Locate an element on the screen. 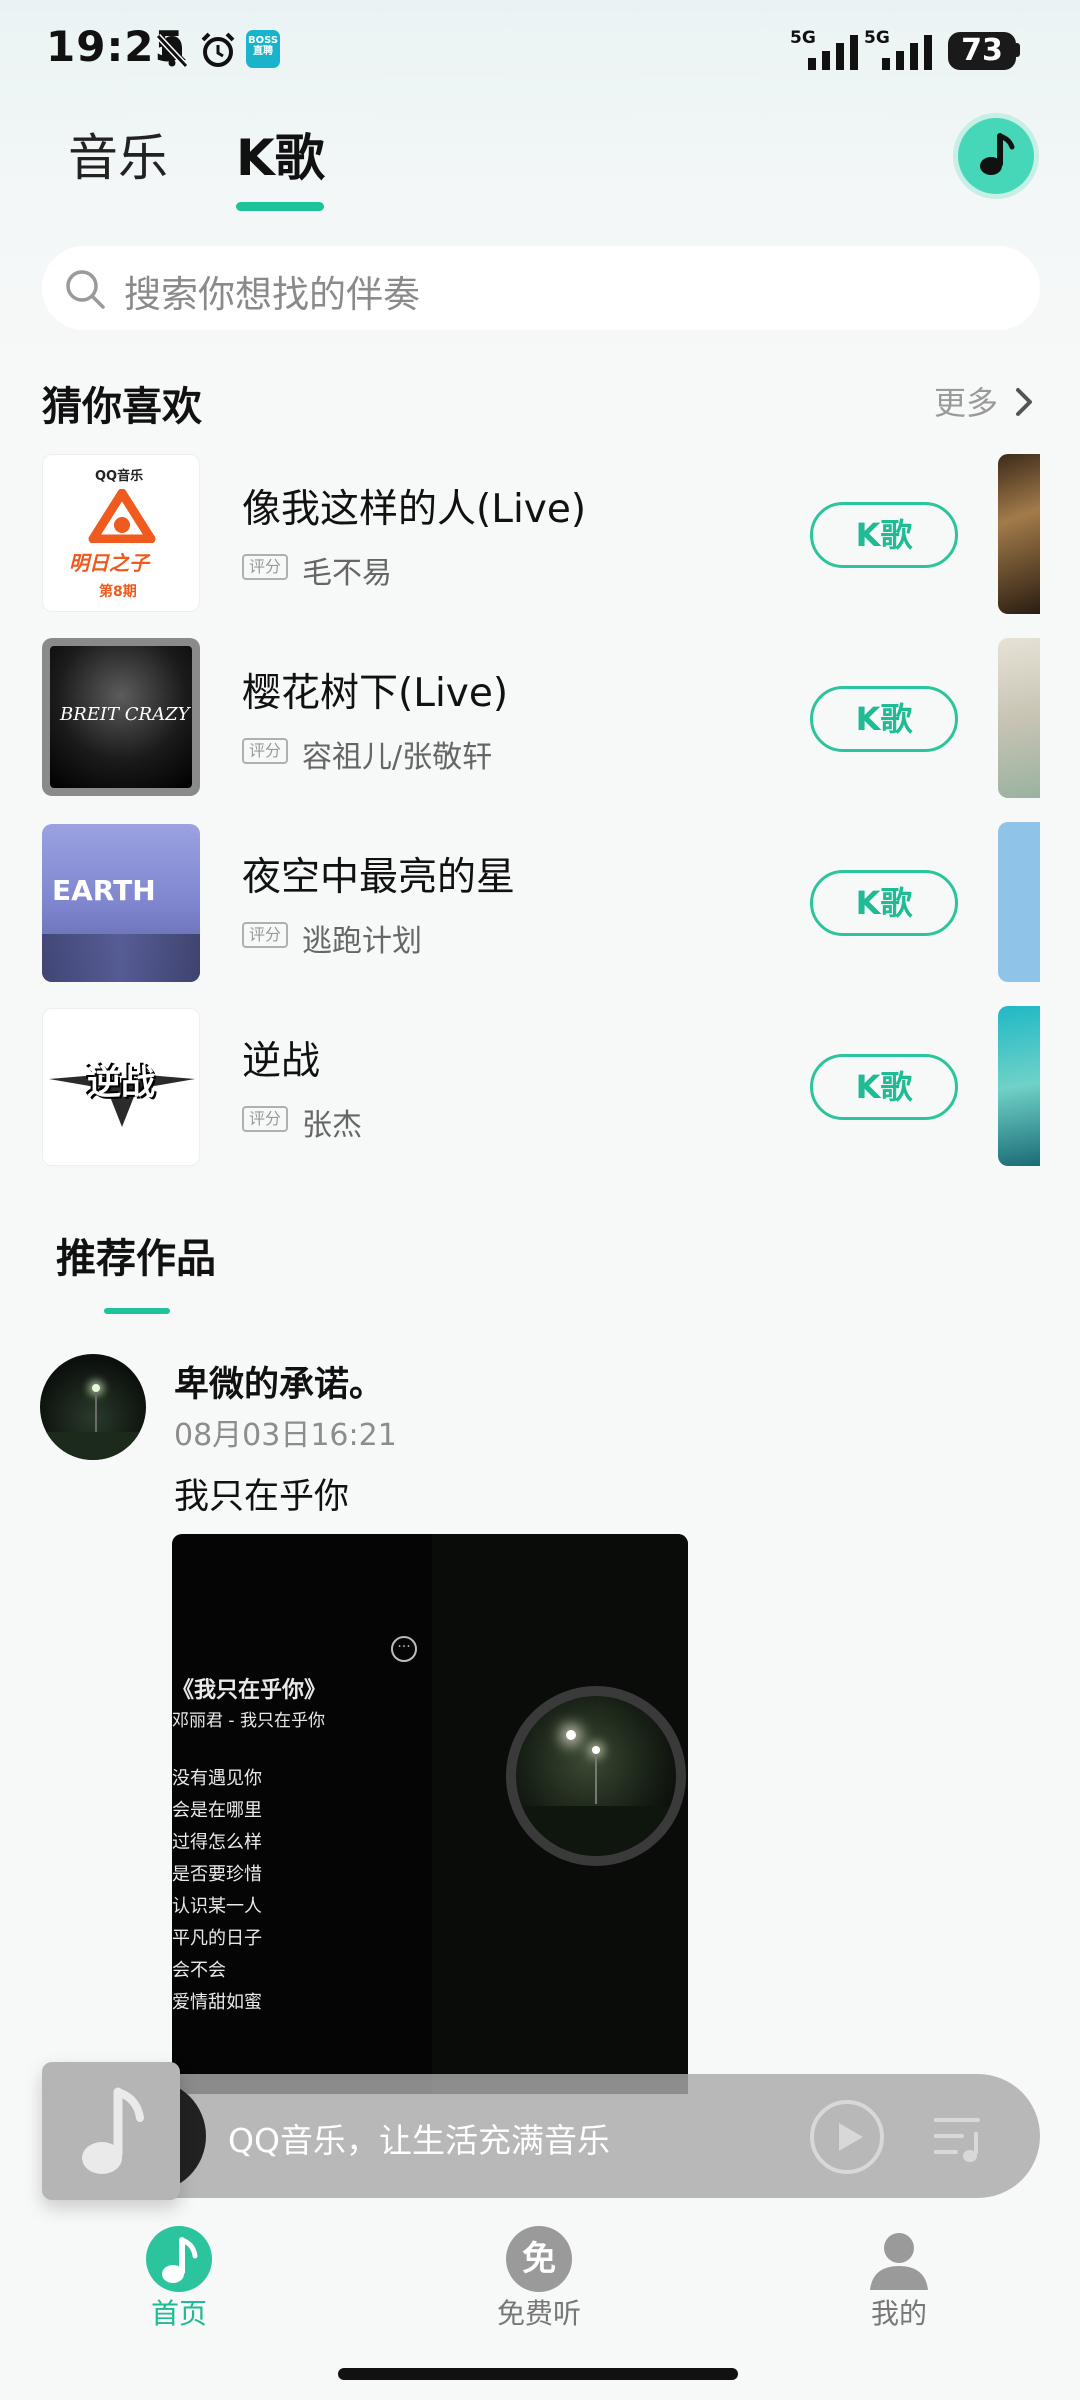 This screenshot has width=1080, height=2400. mini-player-cover is located at coordinates (111, 2131).